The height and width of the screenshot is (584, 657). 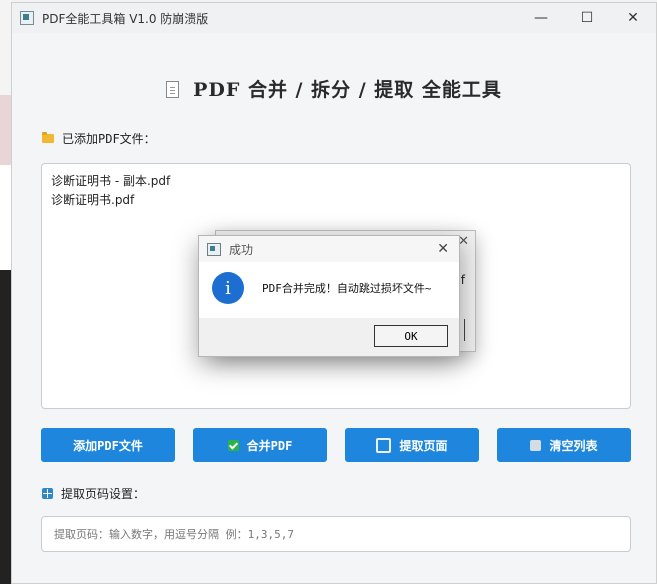 What do you see at coordinates (633, 18) in the screenshot?
I see `close-button: ✕` at bounding box center [633, 18].